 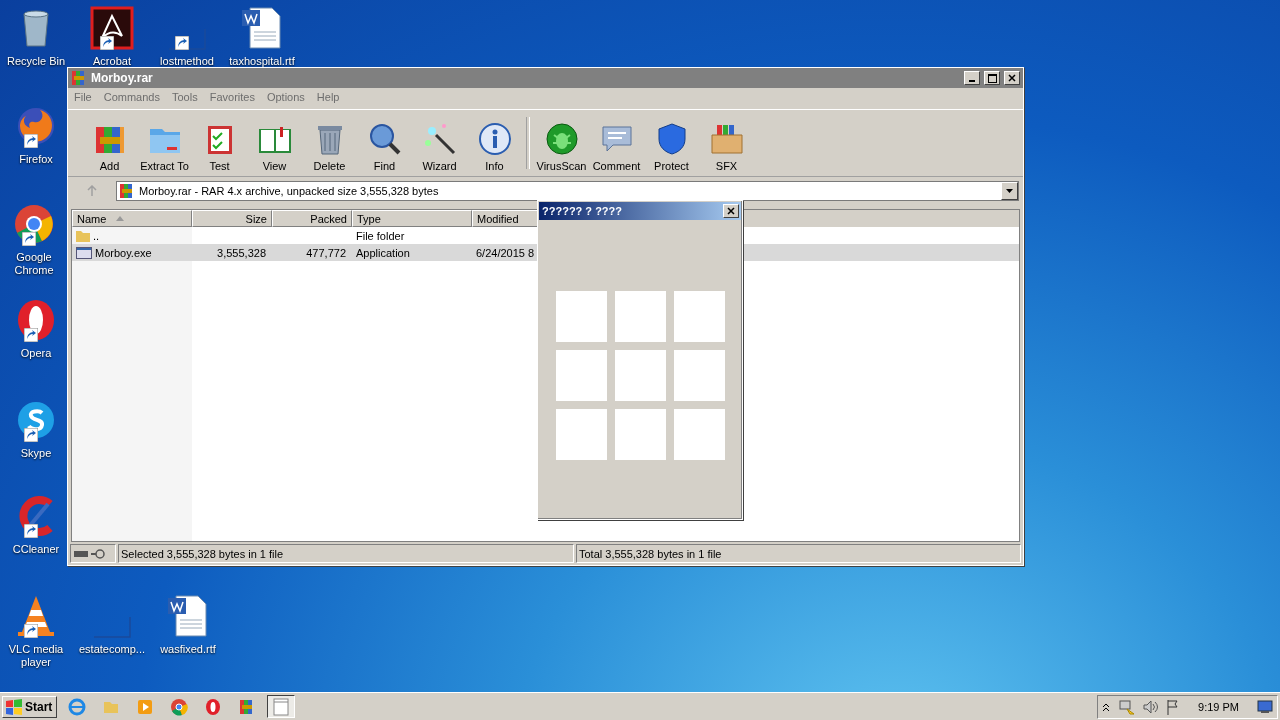 I want to click on toolbar-button: Add, so click(x=109, y=146).